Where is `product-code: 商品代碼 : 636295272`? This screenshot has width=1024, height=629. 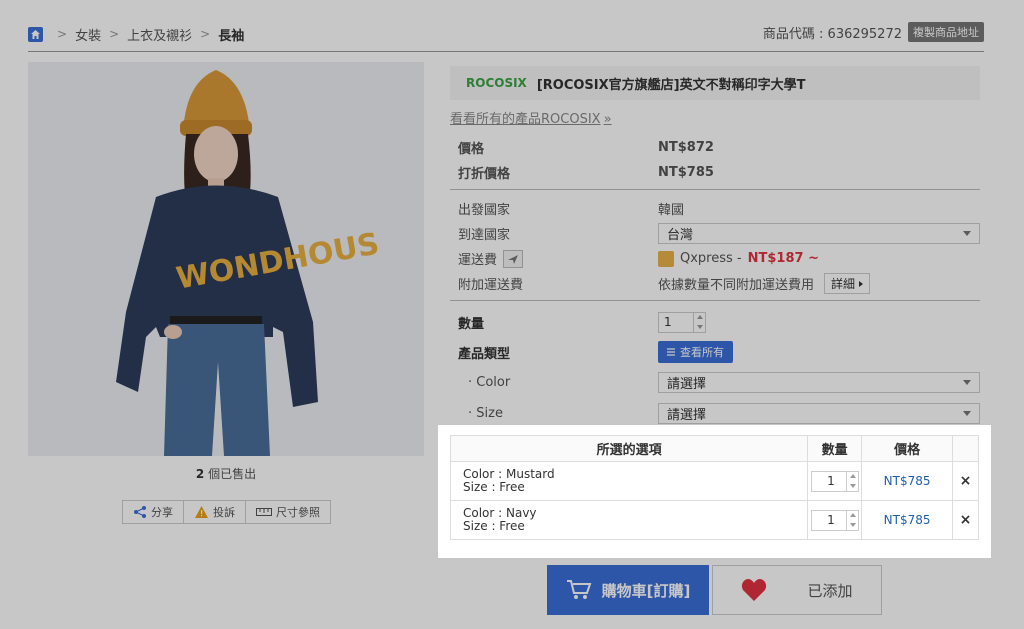 product-code: 商品代碼 : 636295272 is located at coordinates (832, 34).